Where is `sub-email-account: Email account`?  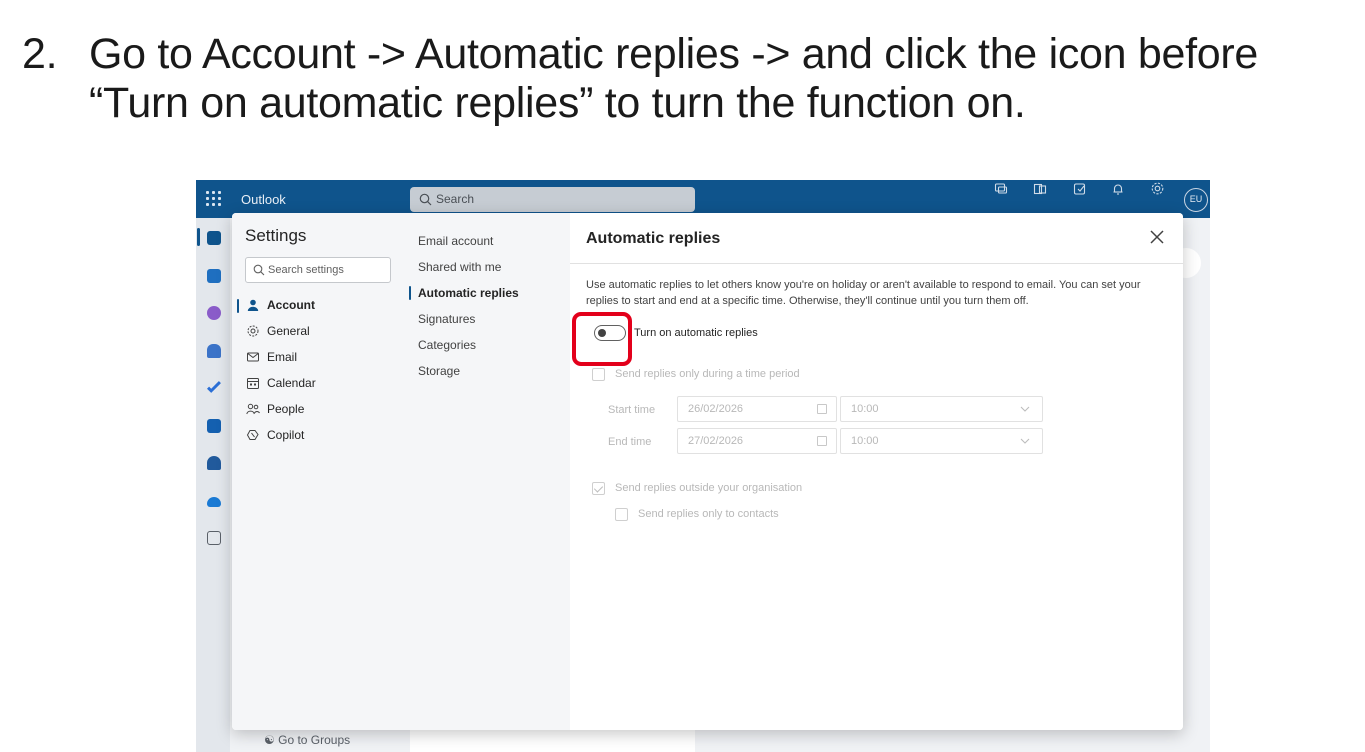
sub-email-account: Email account is located at coordinates (455, 241).